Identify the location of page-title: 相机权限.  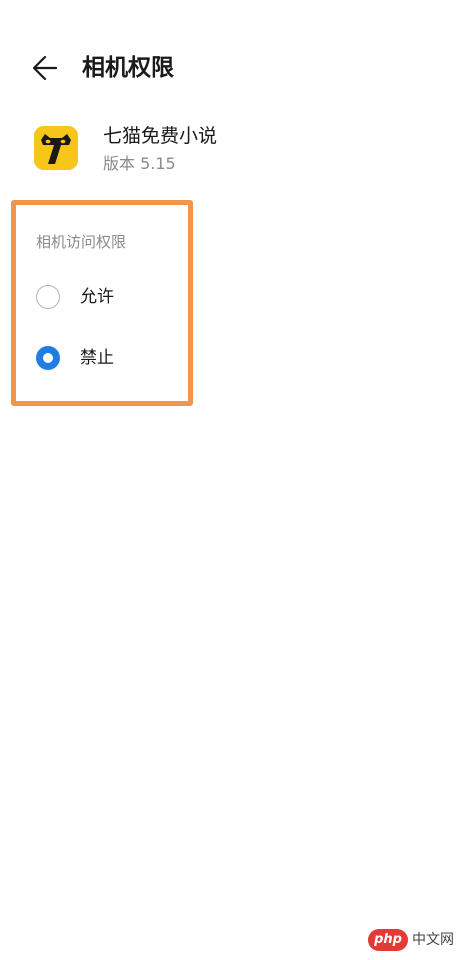
(128, 68).